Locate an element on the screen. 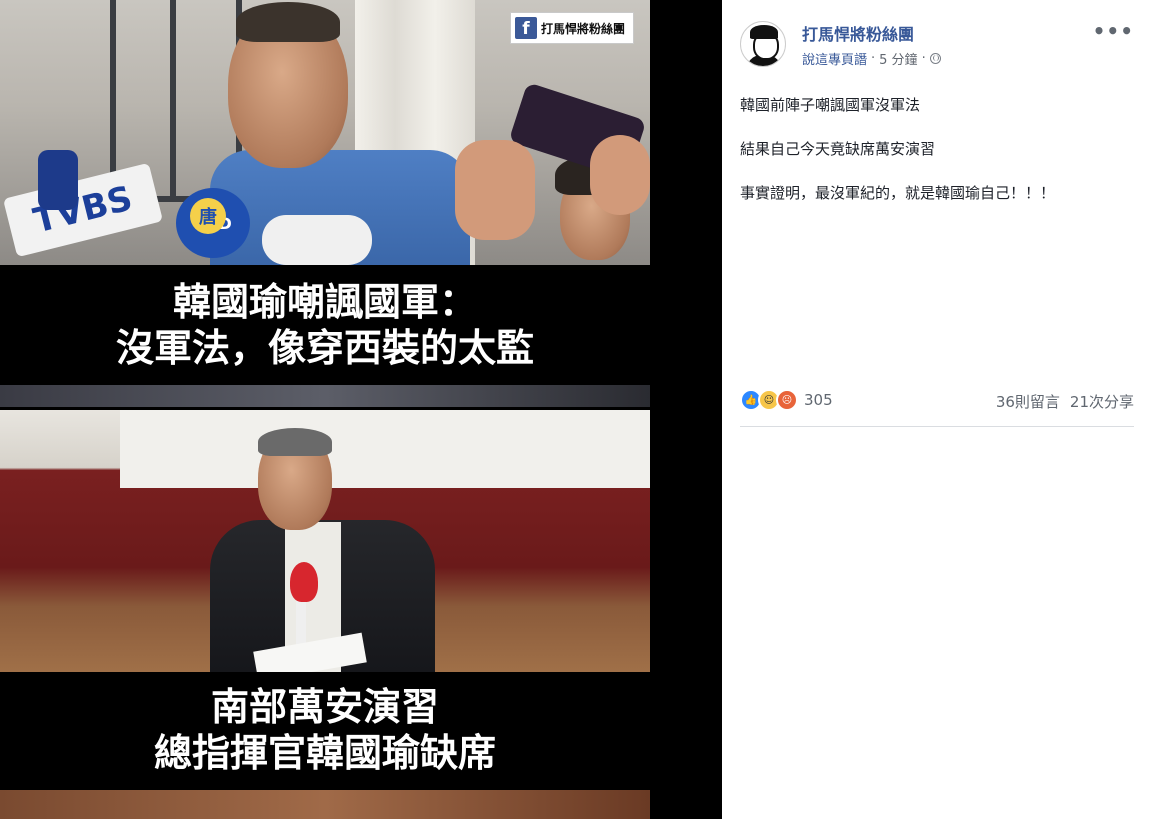  post-timestamp: 5 分鐘 is located at coordinates (898, 58).